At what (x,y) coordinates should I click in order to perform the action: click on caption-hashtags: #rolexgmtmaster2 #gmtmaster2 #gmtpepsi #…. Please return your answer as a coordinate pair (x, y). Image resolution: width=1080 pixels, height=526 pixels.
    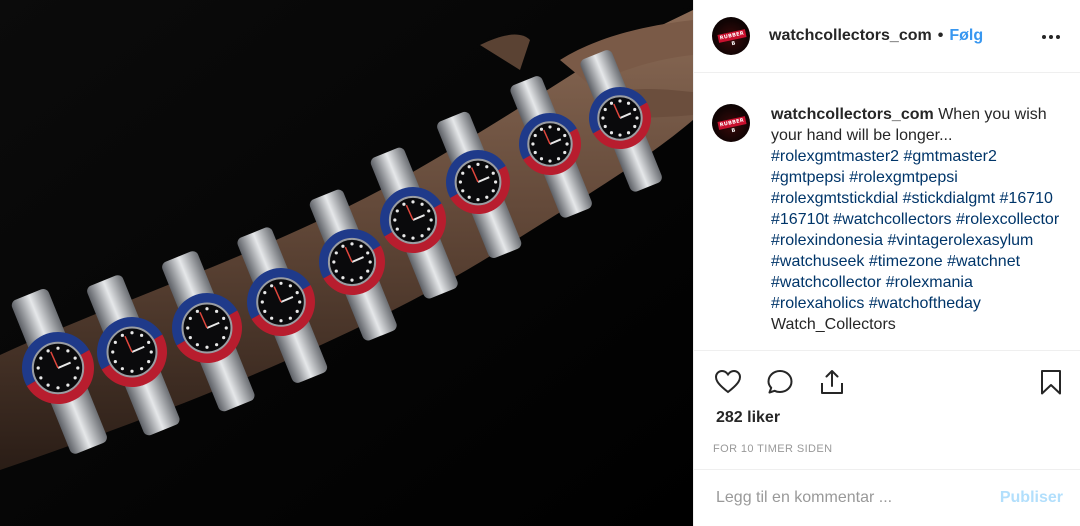
    Looking at the image, I should click on (915, 230).